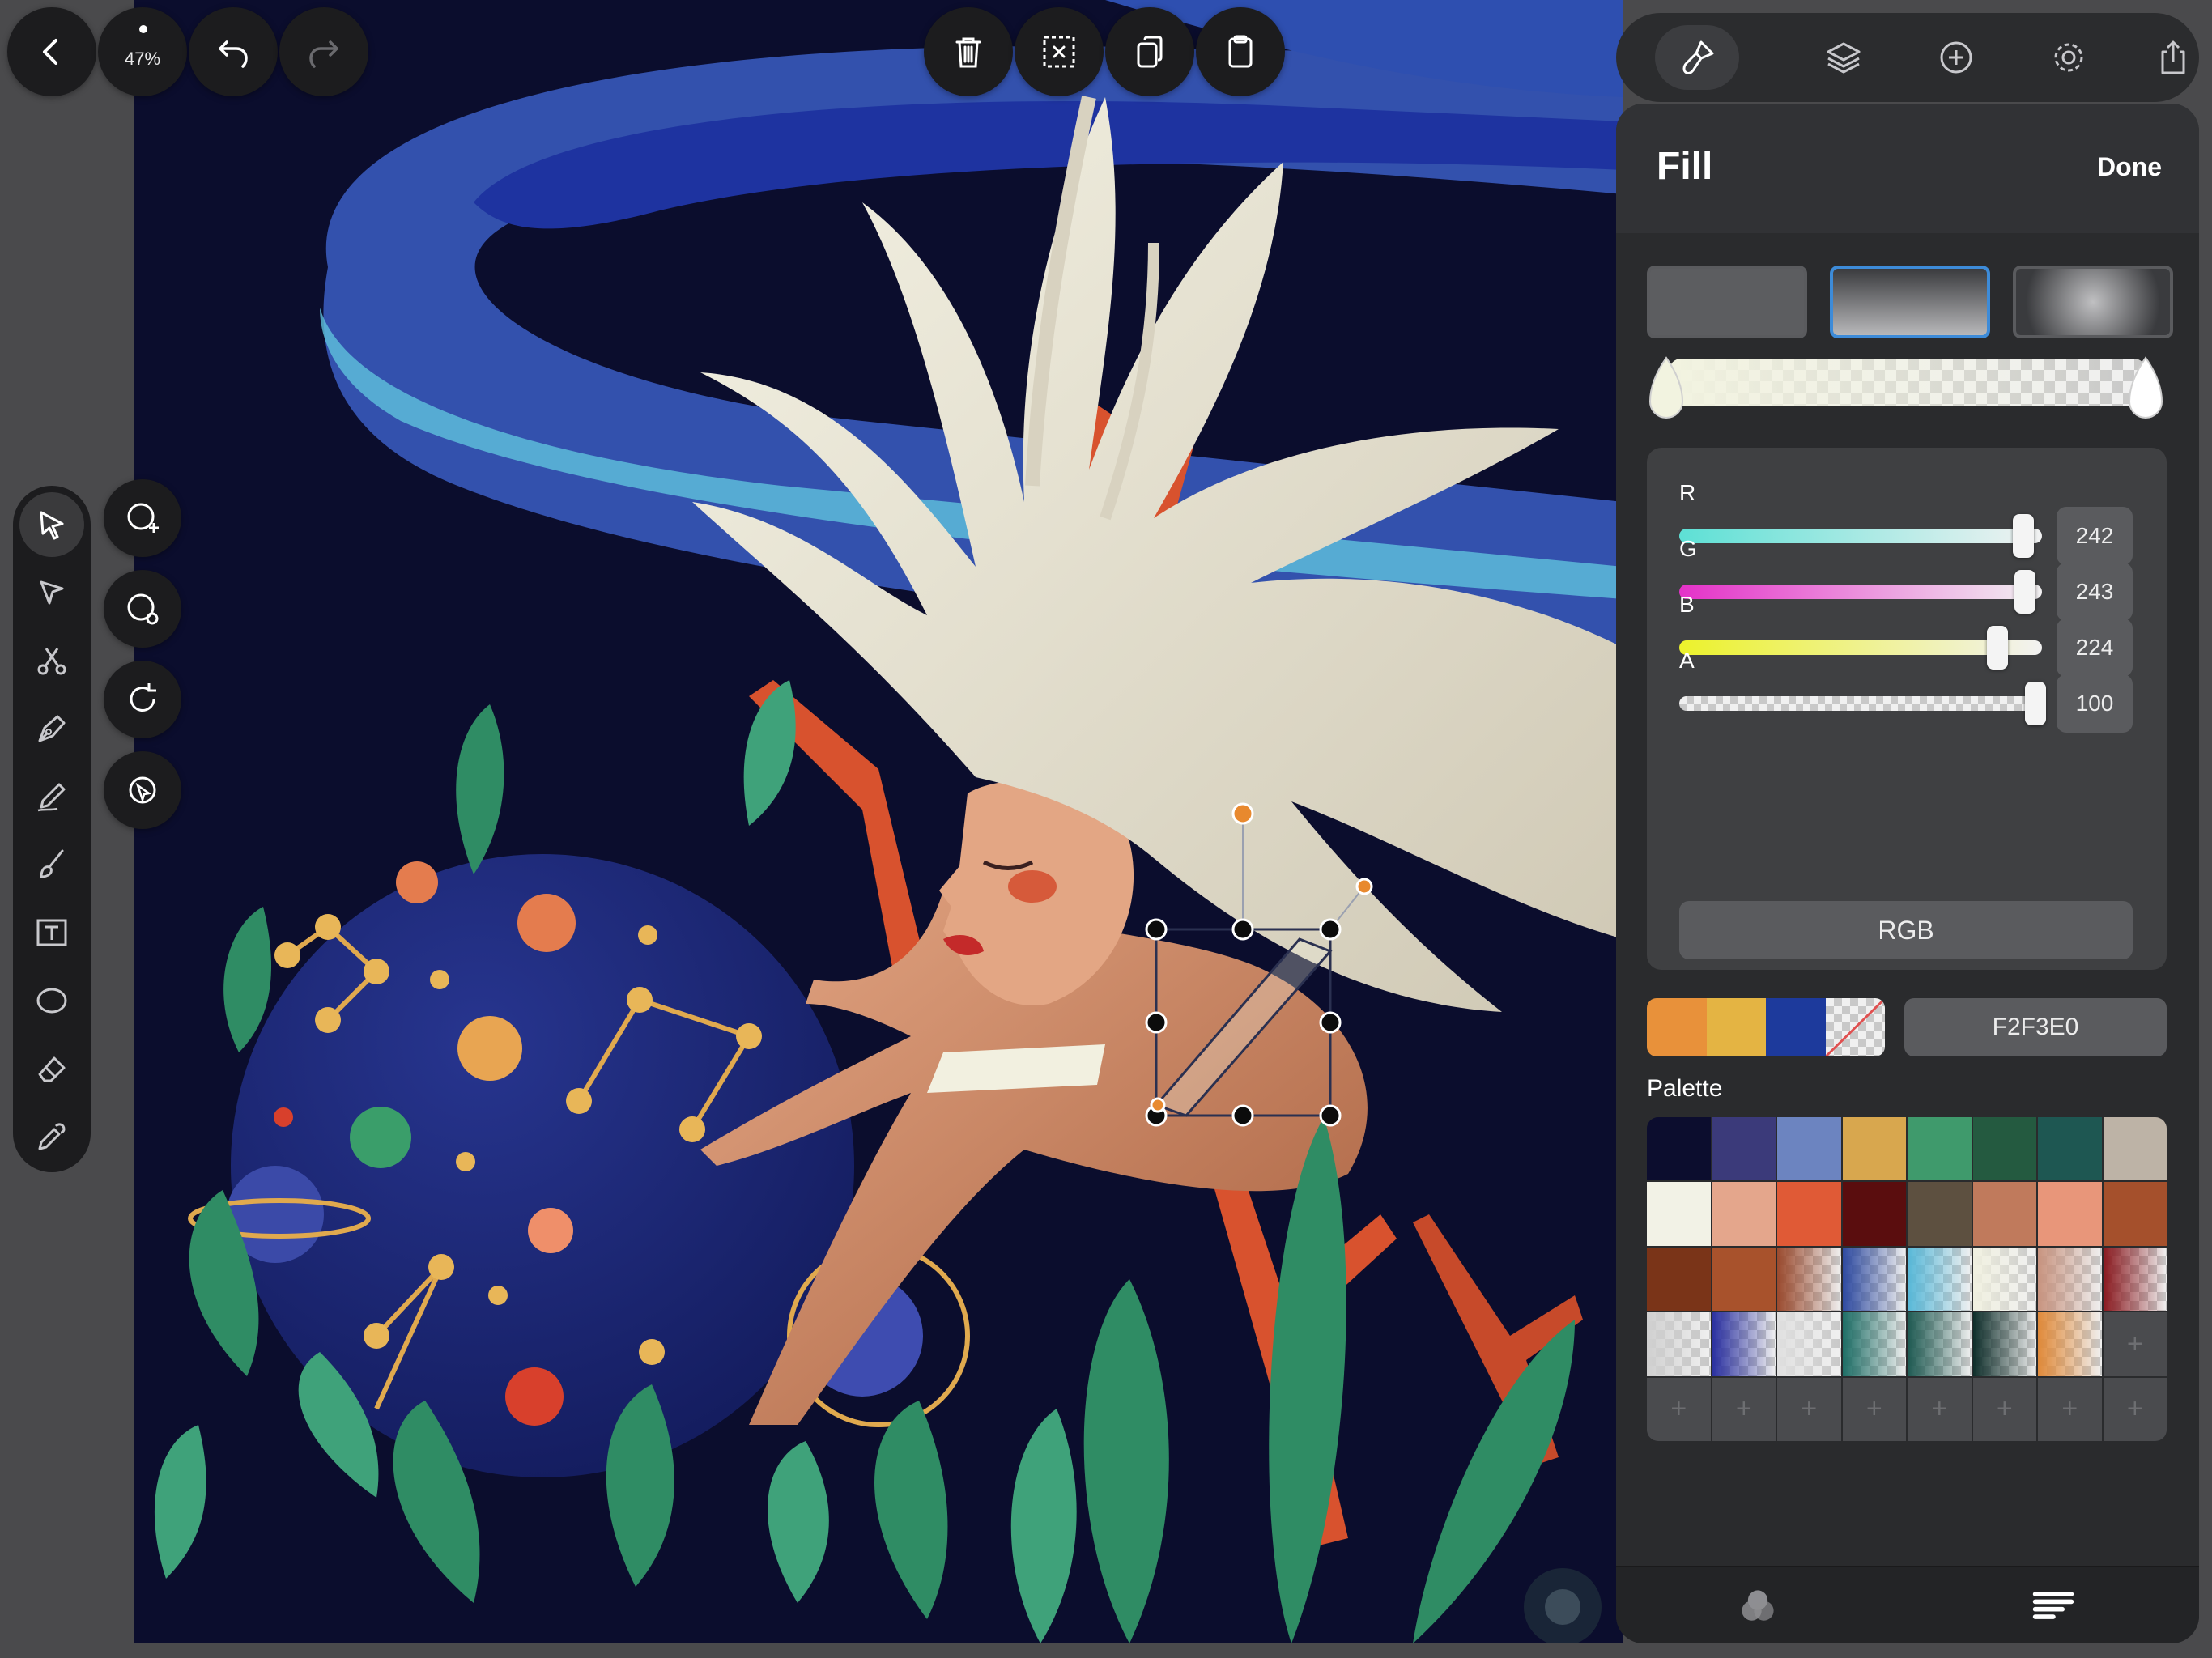 Image resolution: width=2212 pixels, height=1658 pixels. Describe the element at coordinates (1697, 57) in the screenshot. I see `tab-style` at that location.